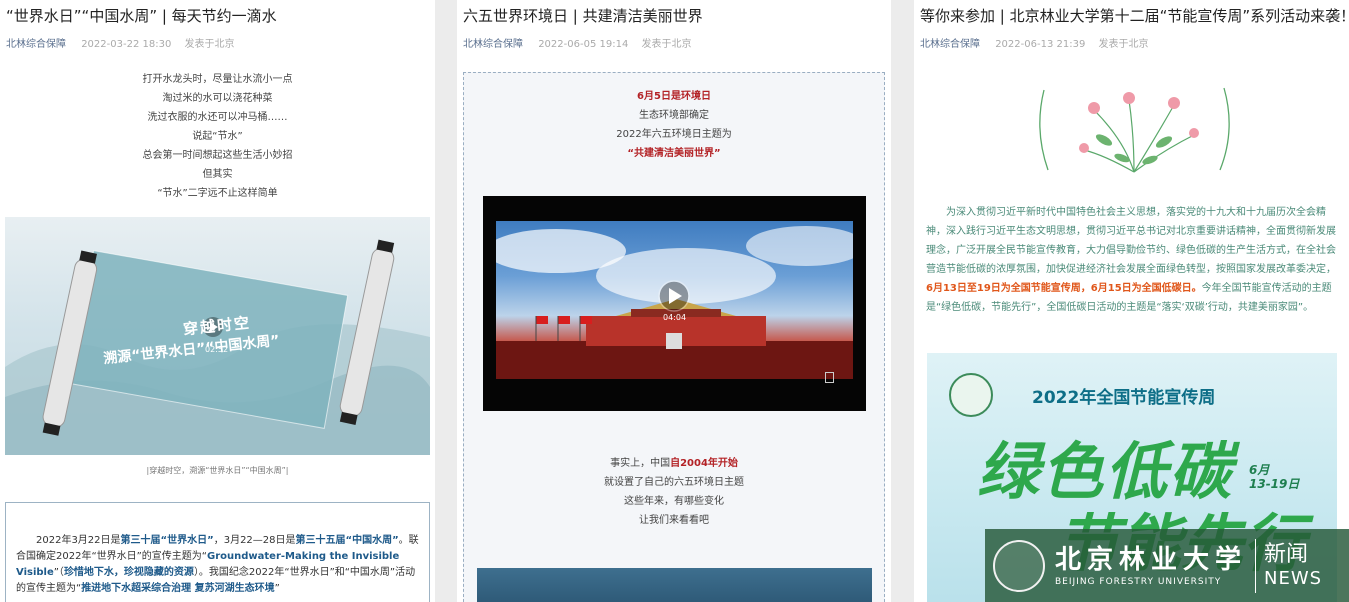 This screenshot has width=1349, height=602. Describe the element at coordinates (583, 44) in the screenshot. I see `publish-time: 2022-06-05 19:14` at that location.